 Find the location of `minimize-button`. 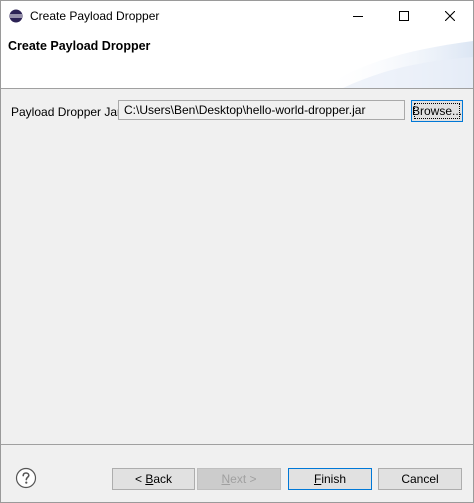

minimize-button is located at coordinates (358, 16).